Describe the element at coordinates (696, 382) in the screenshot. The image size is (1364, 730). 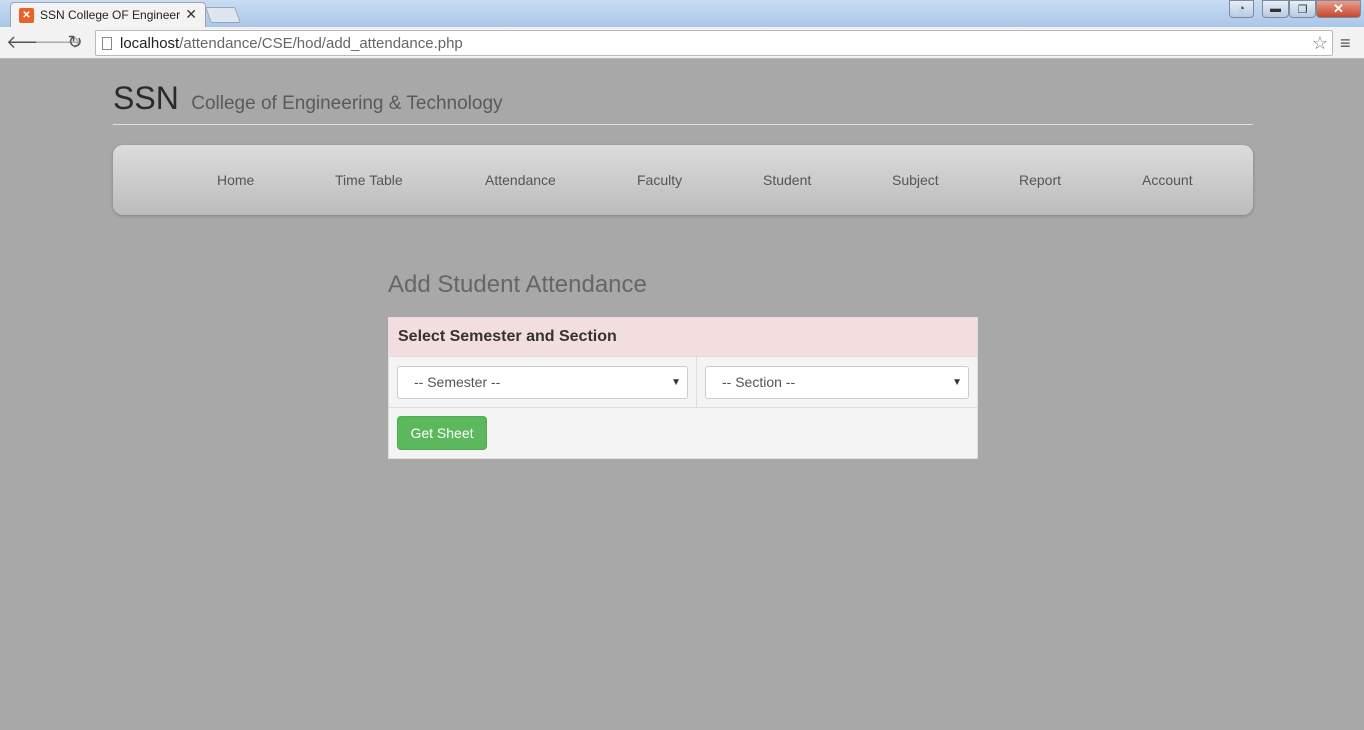
I see `column-divider` at that location.